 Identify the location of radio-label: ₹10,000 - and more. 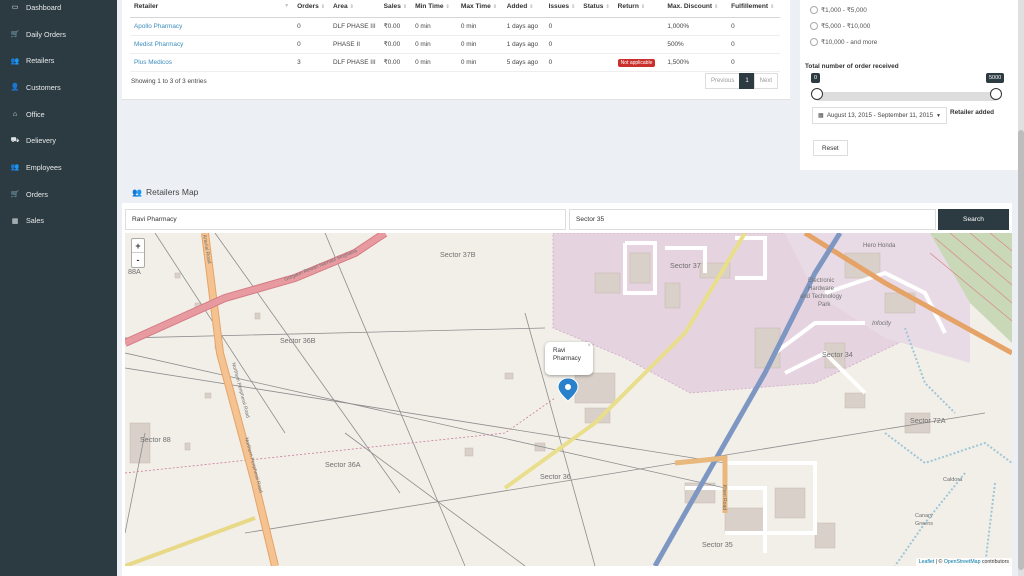
(849, 42).